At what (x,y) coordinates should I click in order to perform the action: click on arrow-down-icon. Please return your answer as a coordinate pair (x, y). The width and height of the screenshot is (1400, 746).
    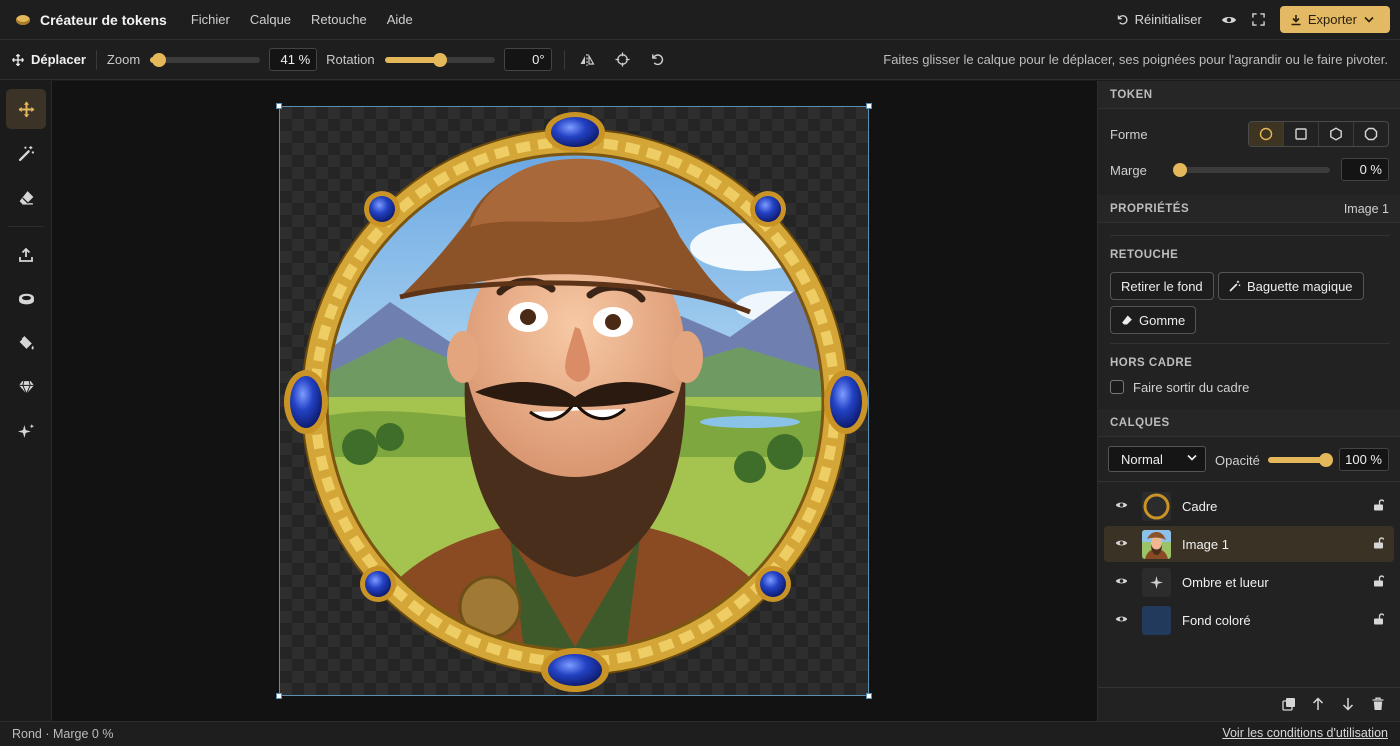
    Looking at the image, I should click on (1348, 704).